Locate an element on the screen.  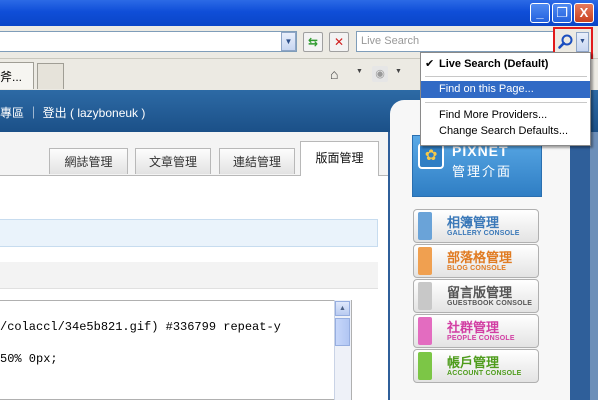
blog-console-button: 部落格管理 BLOG CONSOLE is located at coordinates (476, 261).